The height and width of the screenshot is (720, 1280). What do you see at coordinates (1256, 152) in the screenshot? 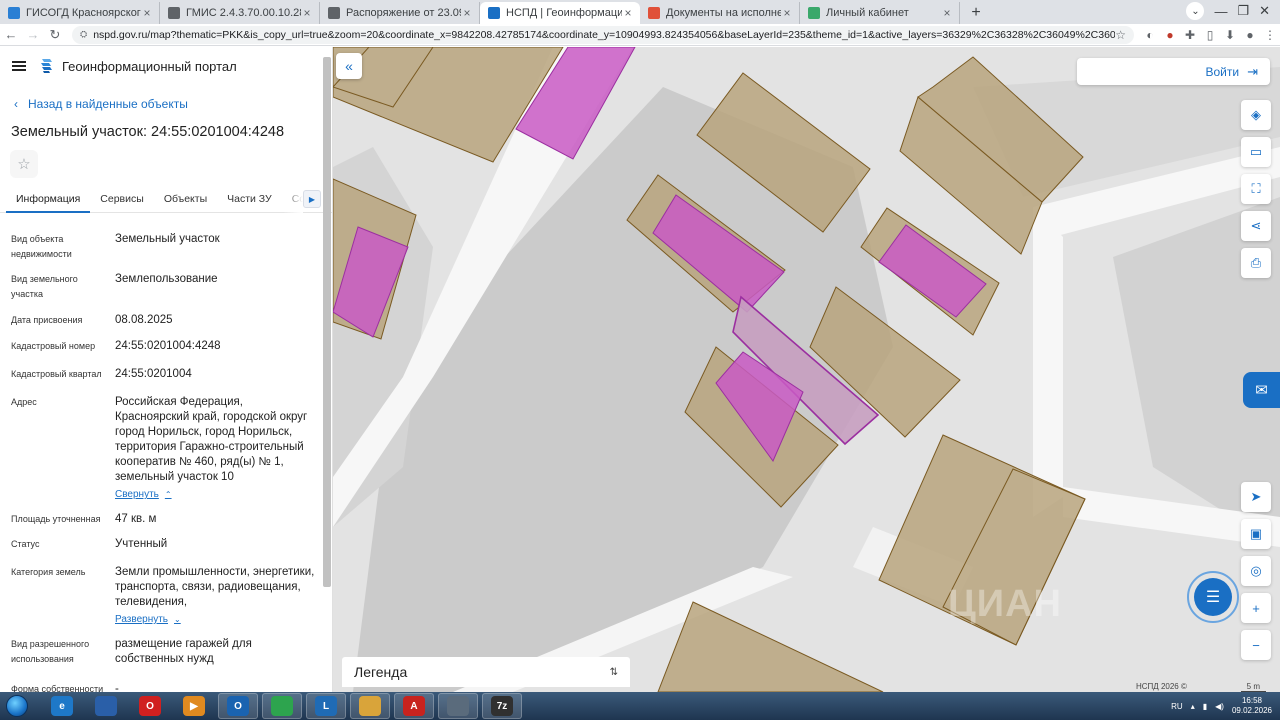
I see `ruler-icon: ▭` at bounding box center [1256, 152].